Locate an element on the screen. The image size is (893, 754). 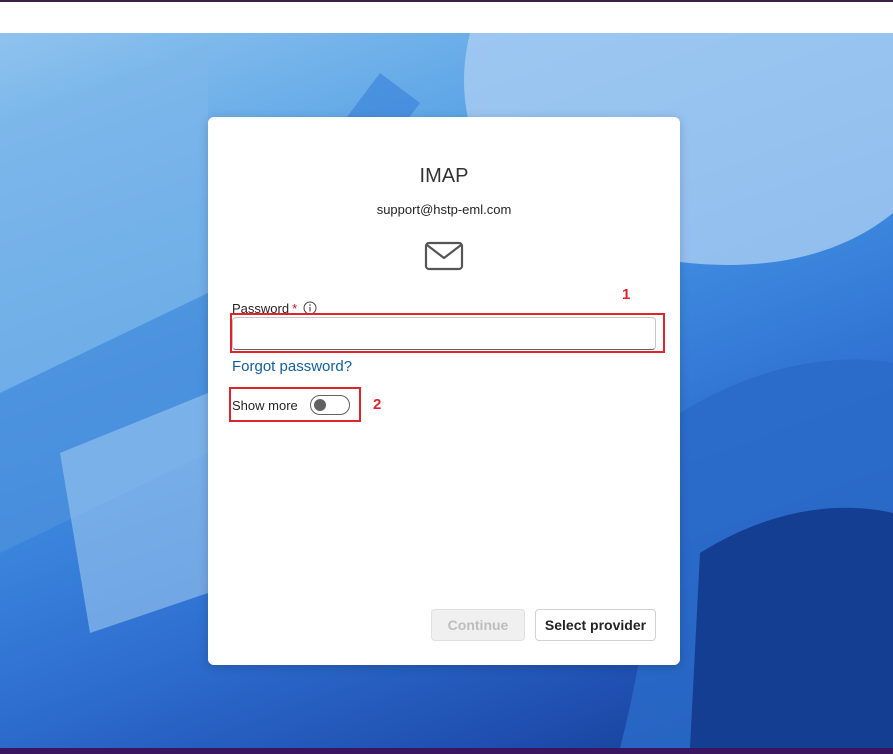
taskbar is located at coordinates (446, 751).